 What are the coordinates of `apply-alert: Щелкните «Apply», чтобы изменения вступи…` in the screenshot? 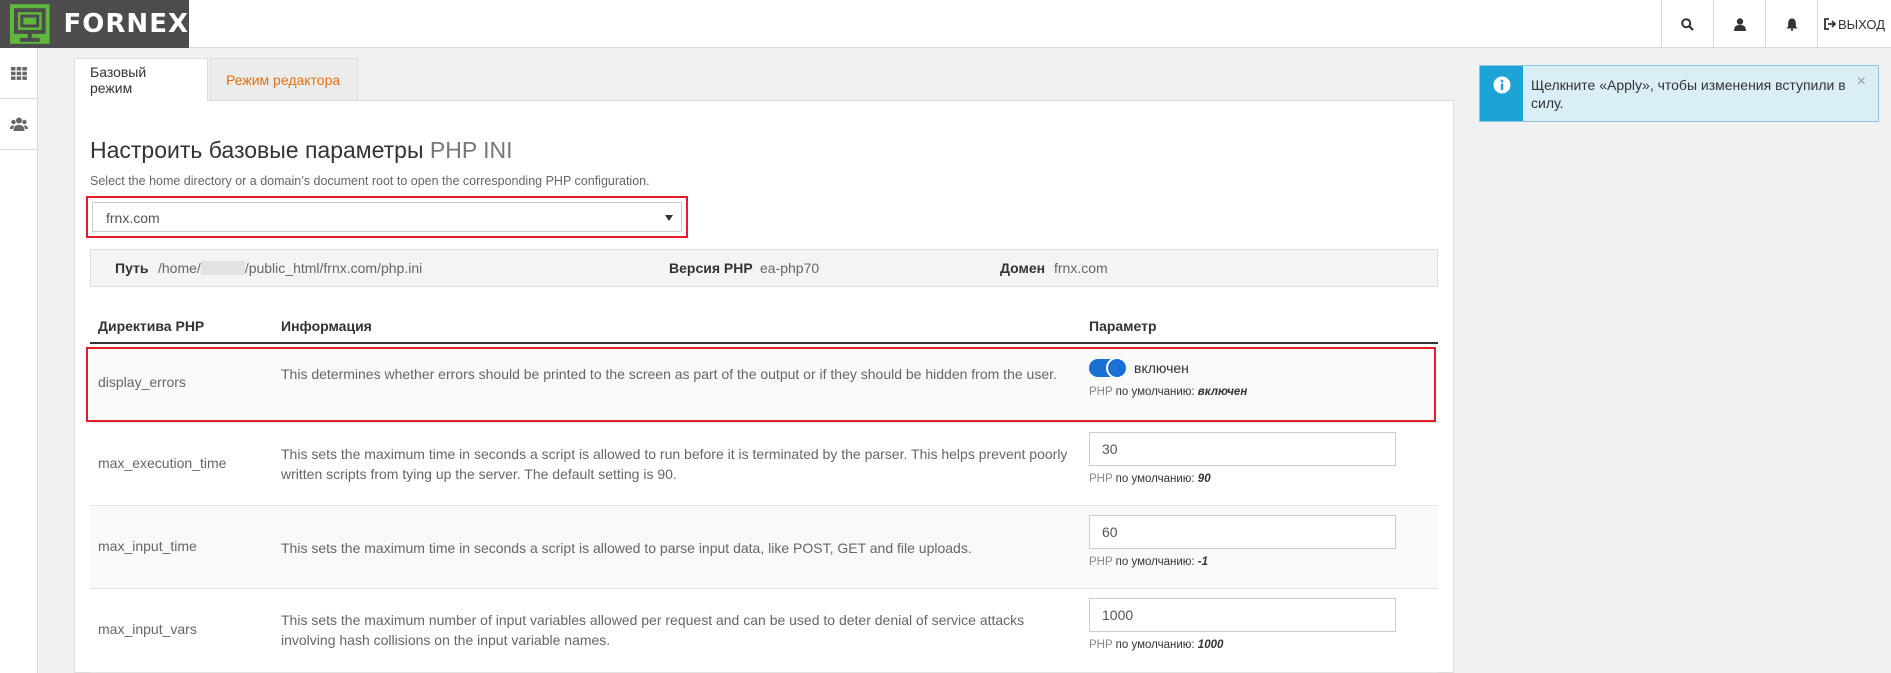 It's located at (1679, 93).